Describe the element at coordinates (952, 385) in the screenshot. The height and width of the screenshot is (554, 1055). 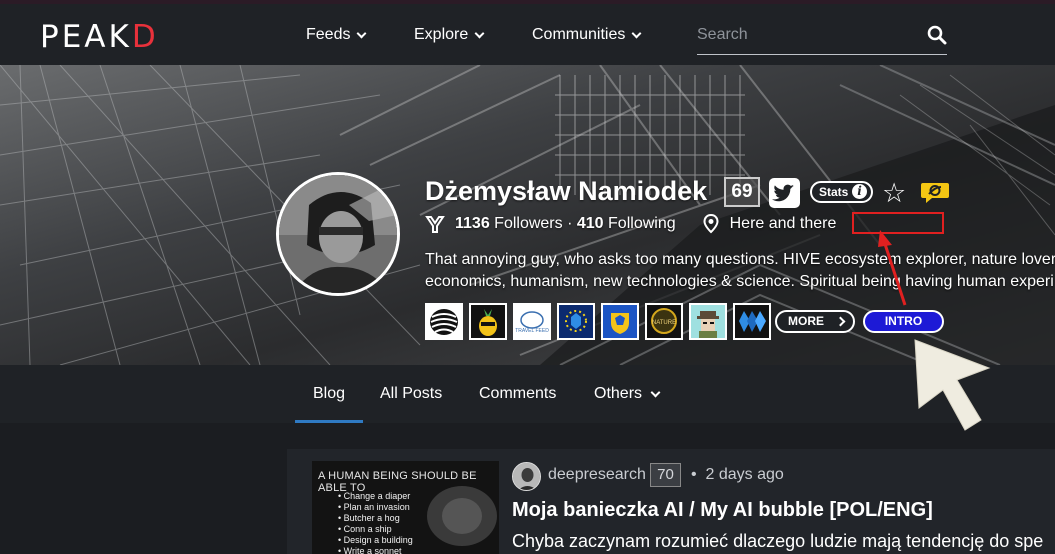
I see `mouse-pointer-icon` at that location.